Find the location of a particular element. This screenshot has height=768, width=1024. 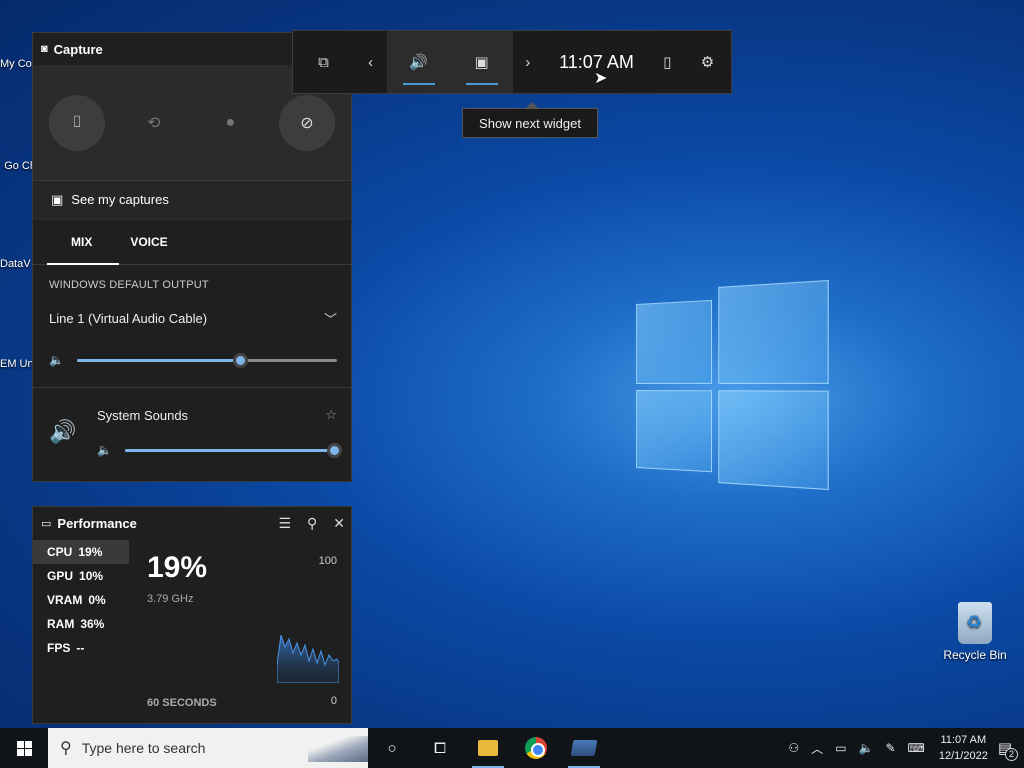

system-sounds-volume-slider is located at coordinates (230, 450).